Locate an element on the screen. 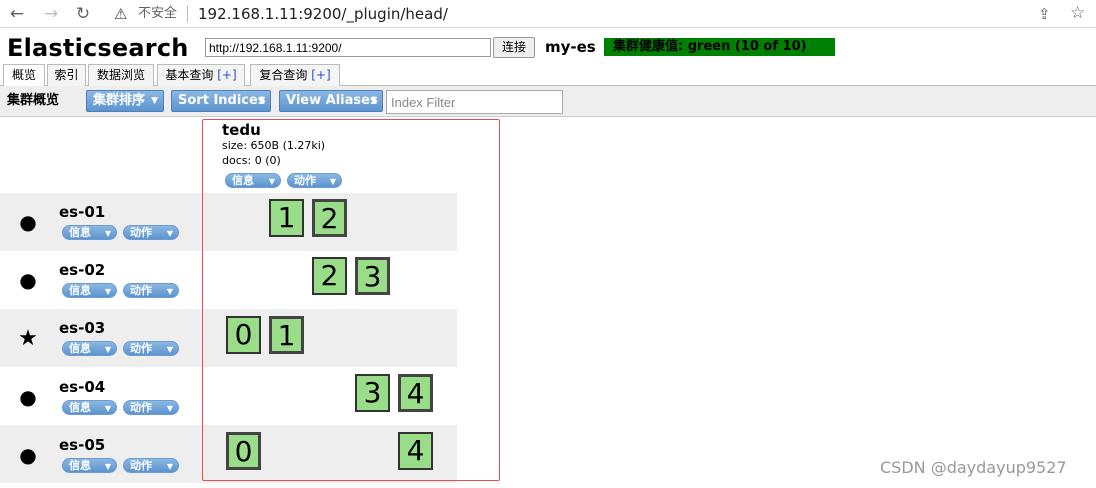 Image resolution: width=1096 pixels, height=488 pixels. warning-icon: ⚠ is located at coordinates (120, 14).